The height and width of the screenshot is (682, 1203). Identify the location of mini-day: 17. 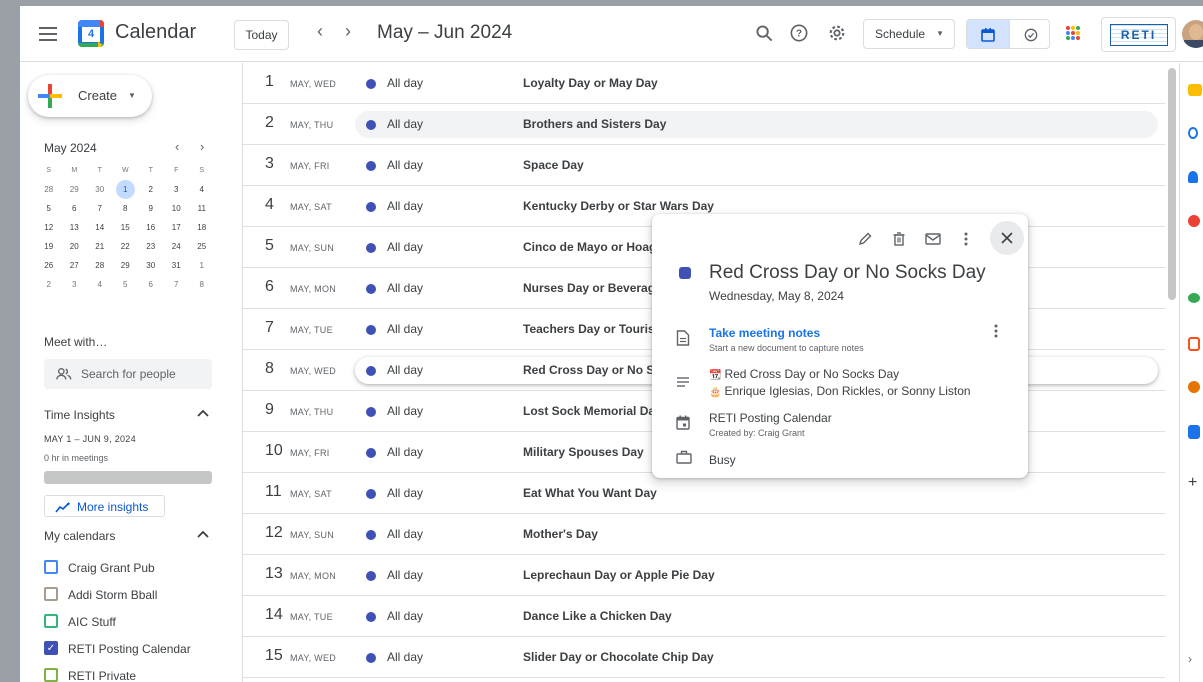
(177, 227).